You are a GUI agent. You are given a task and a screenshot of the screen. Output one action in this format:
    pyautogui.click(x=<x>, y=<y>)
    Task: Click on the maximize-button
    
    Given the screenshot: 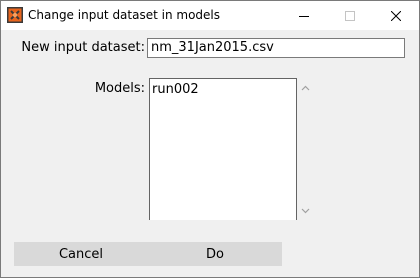 What is the action you would take?
    pyautogui.click(x=350, y=15)
    